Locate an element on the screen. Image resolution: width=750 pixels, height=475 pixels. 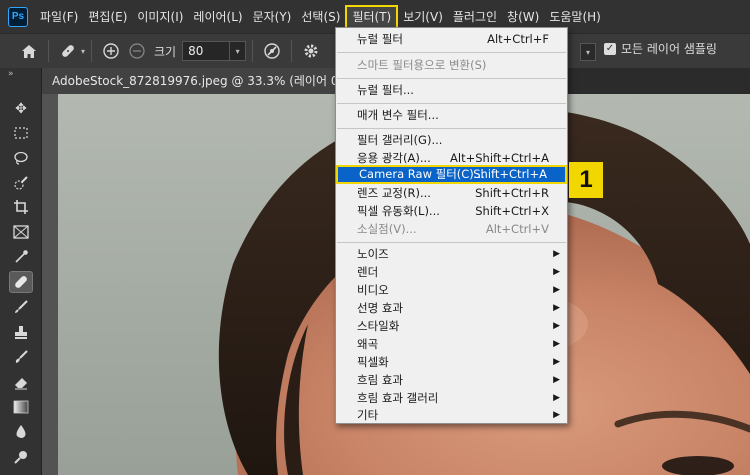
menu-item-video: 비디오 ▶ is located at coordinates (451, 290).